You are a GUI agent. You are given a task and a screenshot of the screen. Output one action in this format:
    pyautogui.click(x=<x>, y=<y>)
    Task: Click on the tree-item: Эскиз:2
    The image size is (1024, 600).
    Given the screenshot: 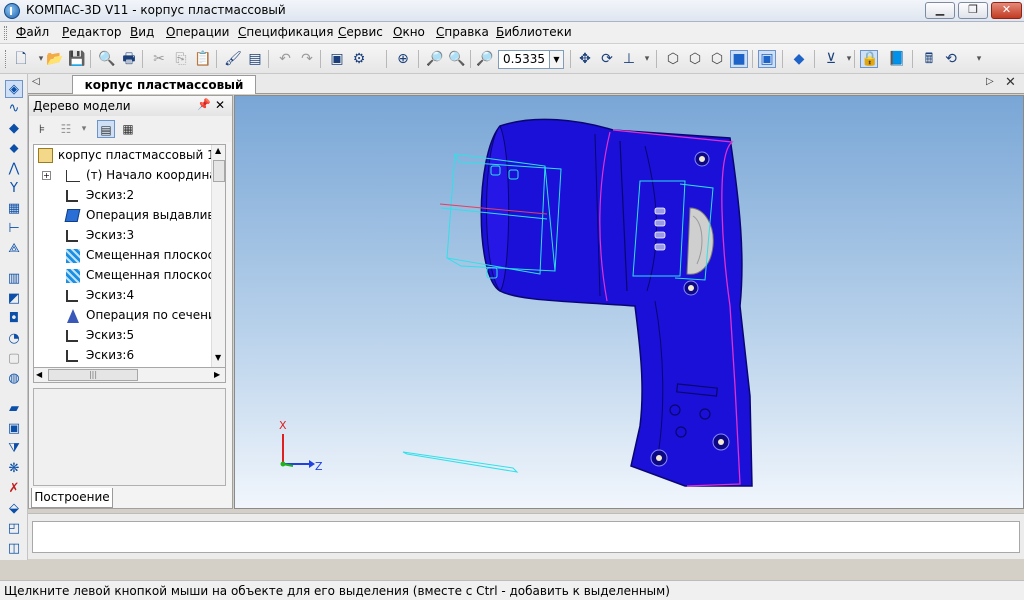 What is the action you would take?
    pyautogui.click(x=99, y=195)
    